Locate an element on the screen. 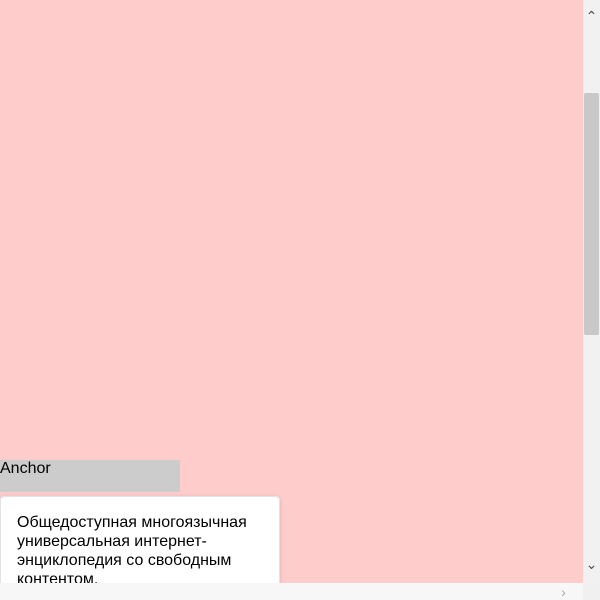  horizontal-scrollbar: › is located at coordinates (291, 591).